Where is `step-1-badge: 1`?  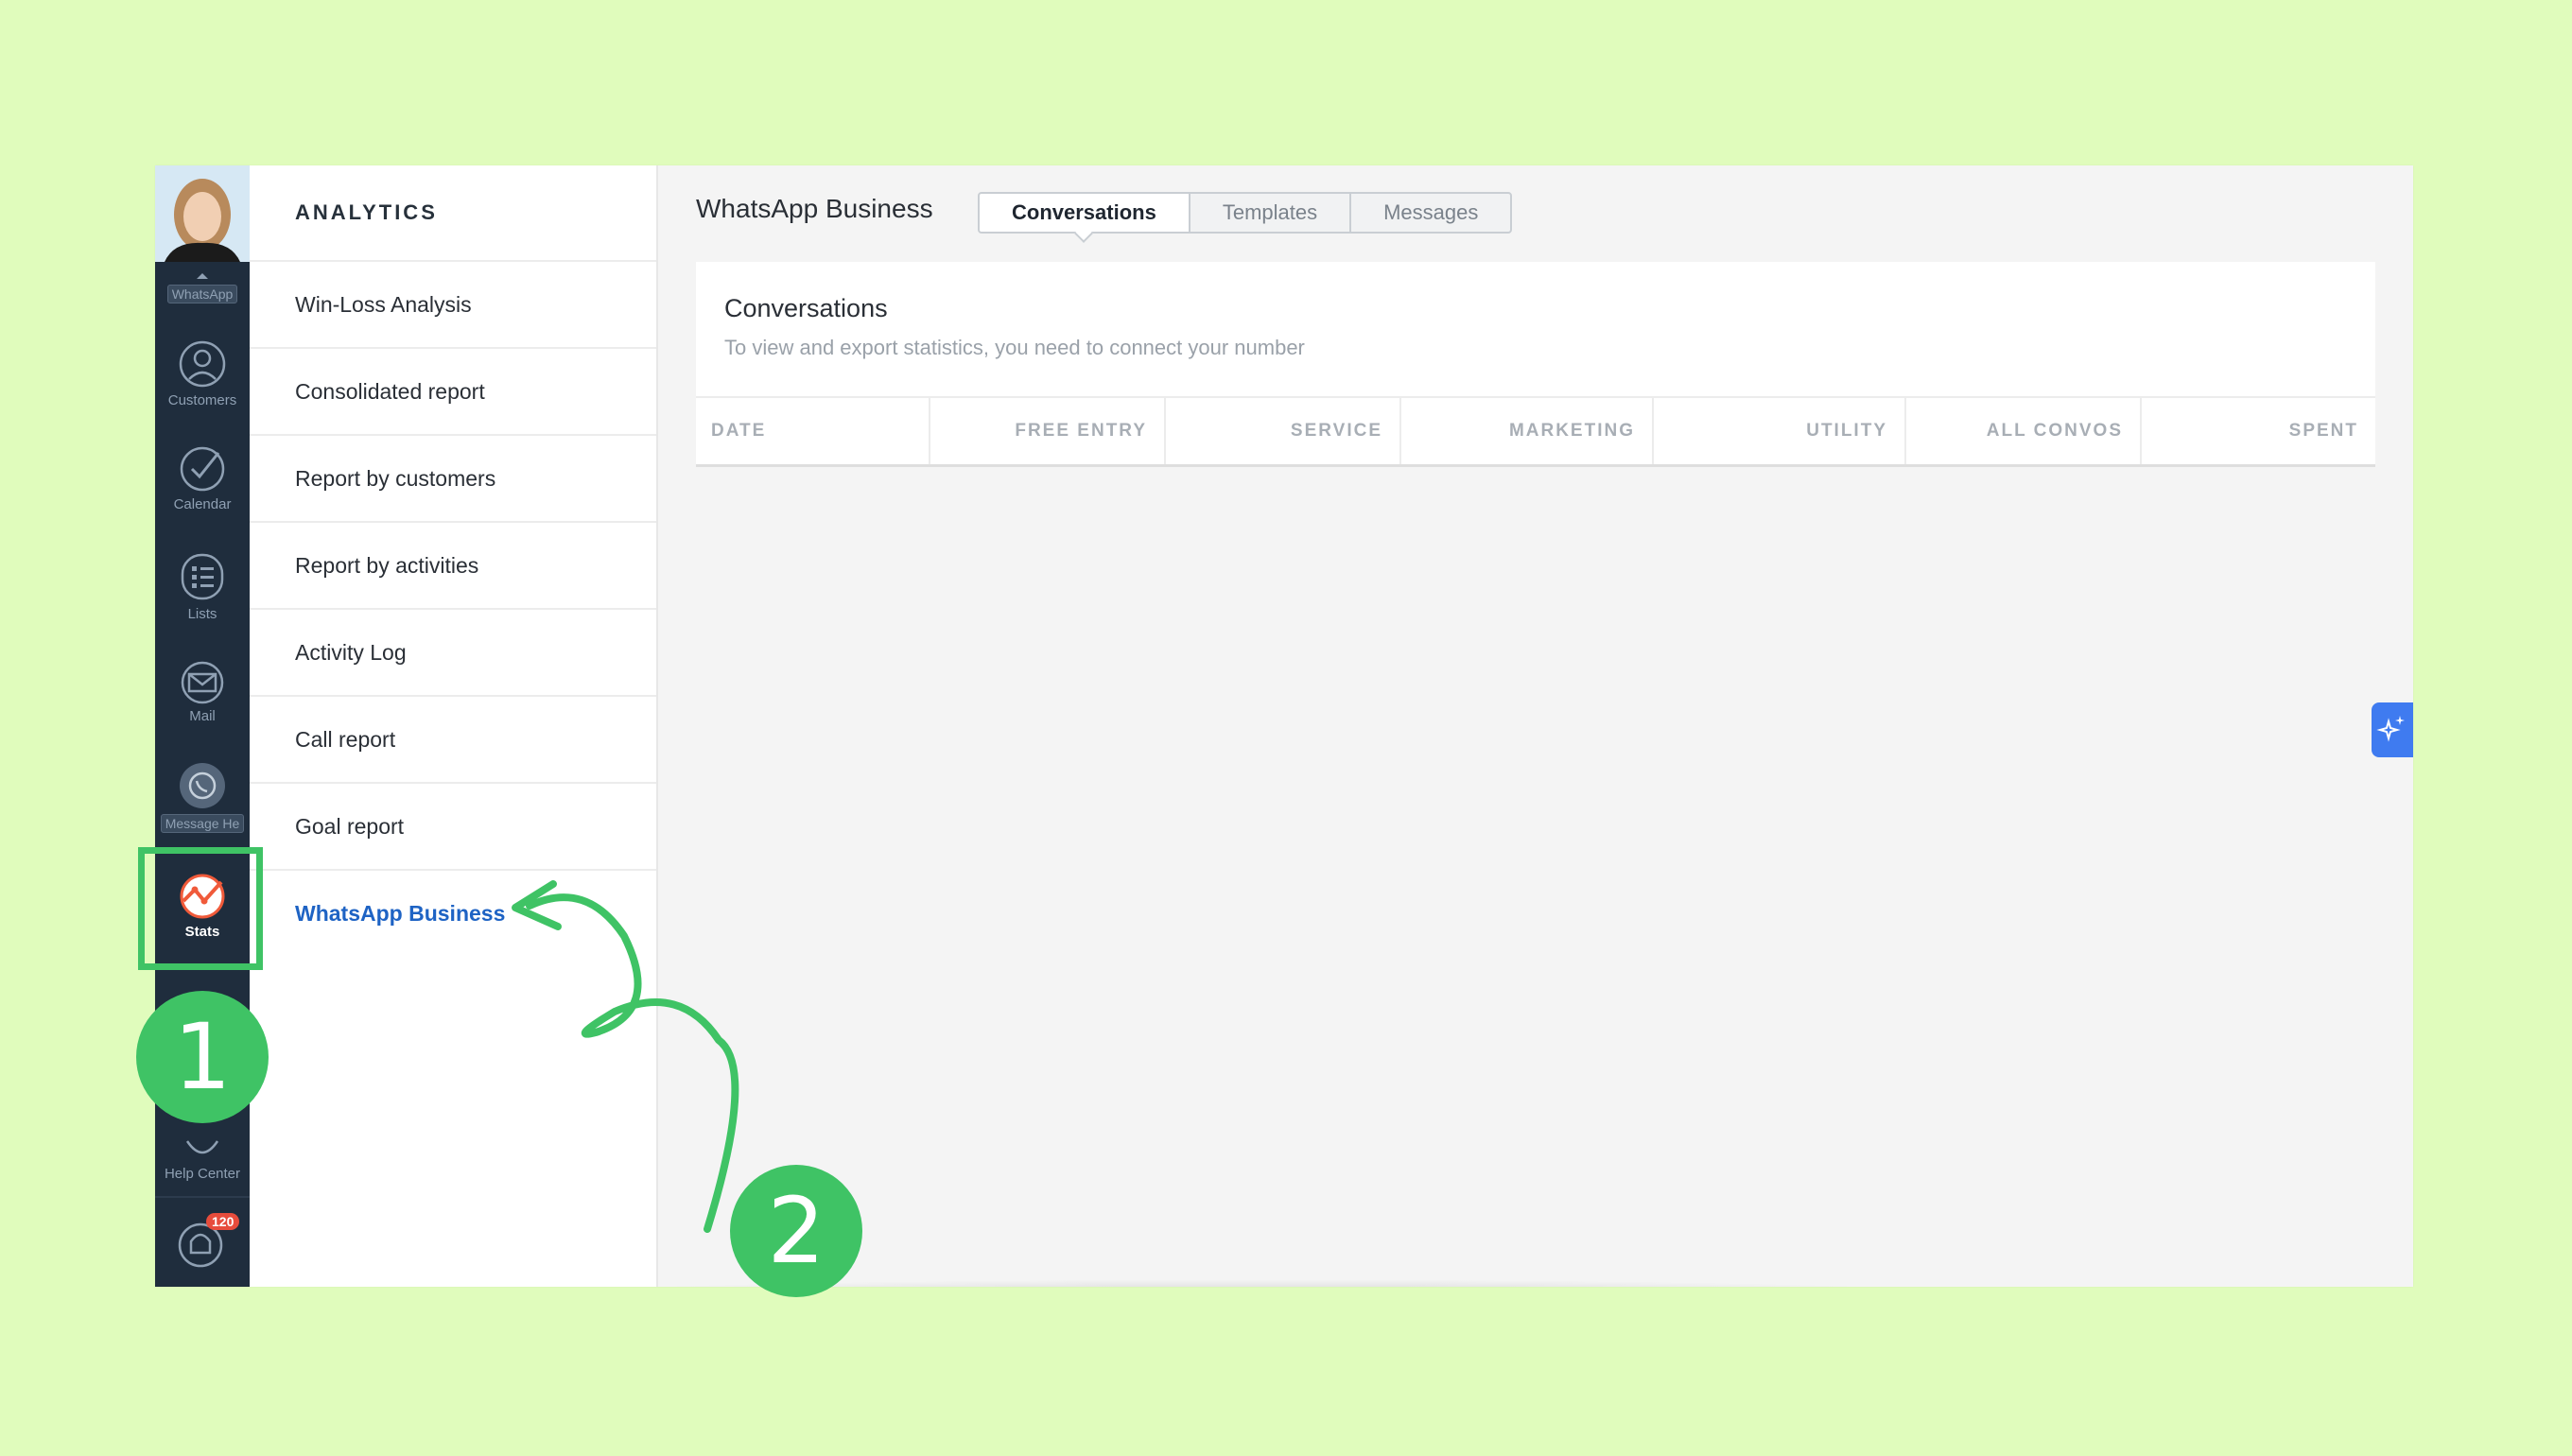
step-1-badge: 1 is located at coordinates (202, 1057).